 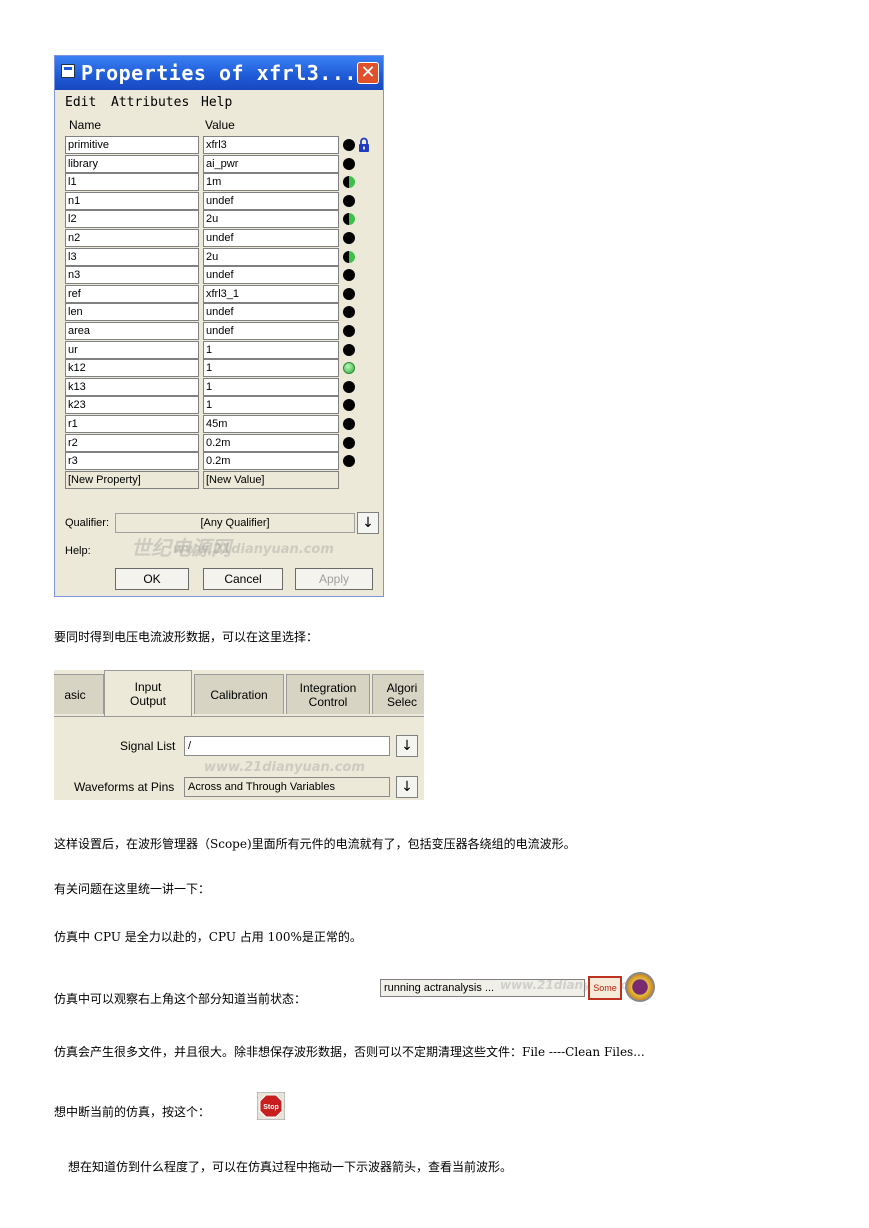 What do you see at coordinates (132, 182) in the screenshot?
I see `property-name: l1` at bounding box center [132, 182].